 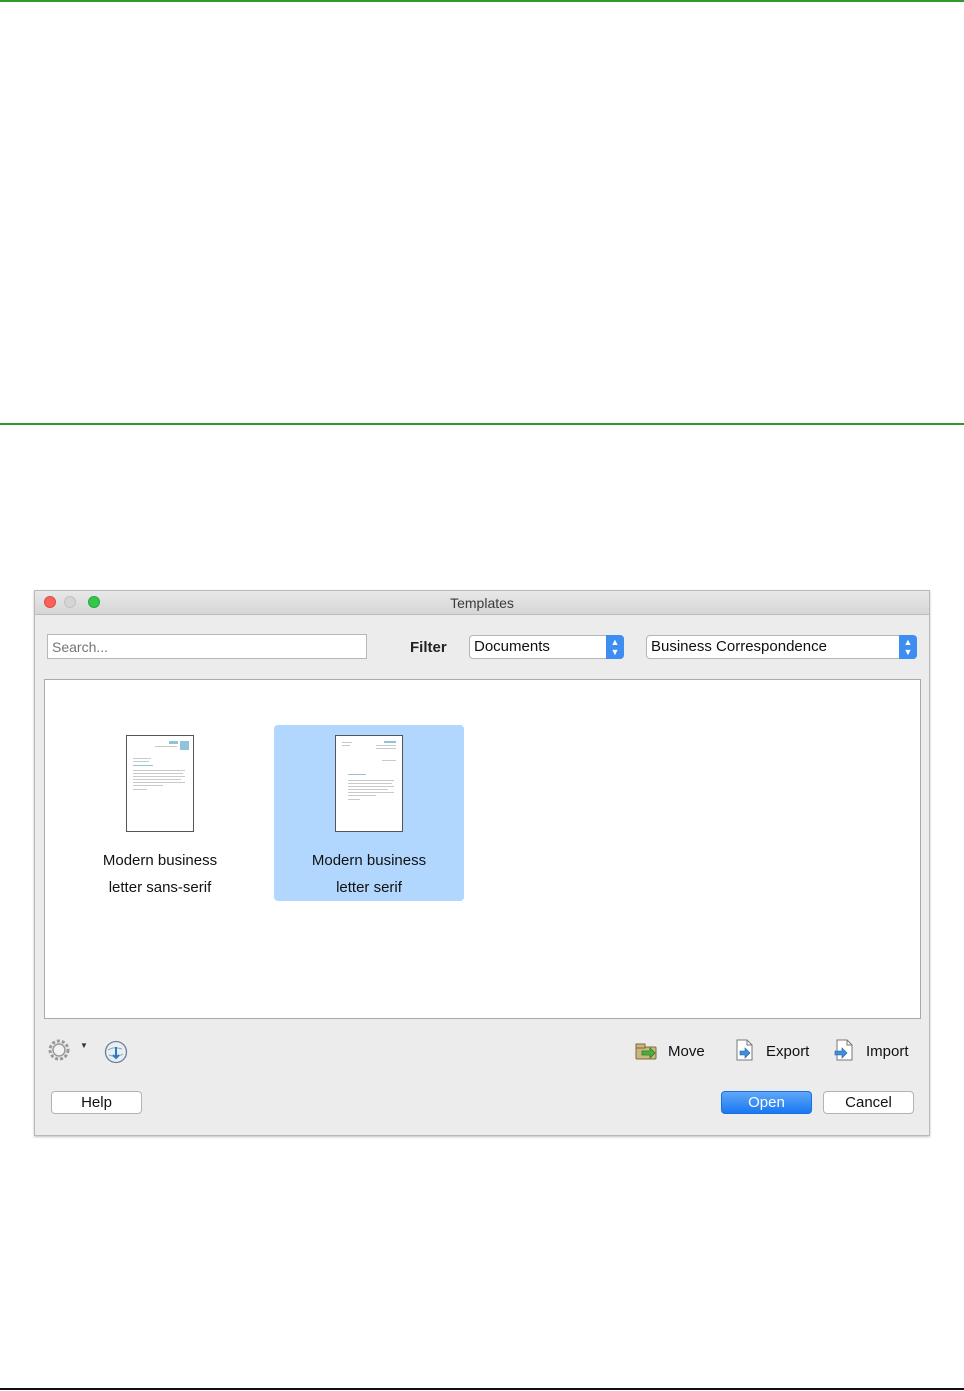 What do you see at coordinates (160, 874) in the screenshot?
I see `template-label: Modern business letter sans-serif` at bounding box center [160, 874].